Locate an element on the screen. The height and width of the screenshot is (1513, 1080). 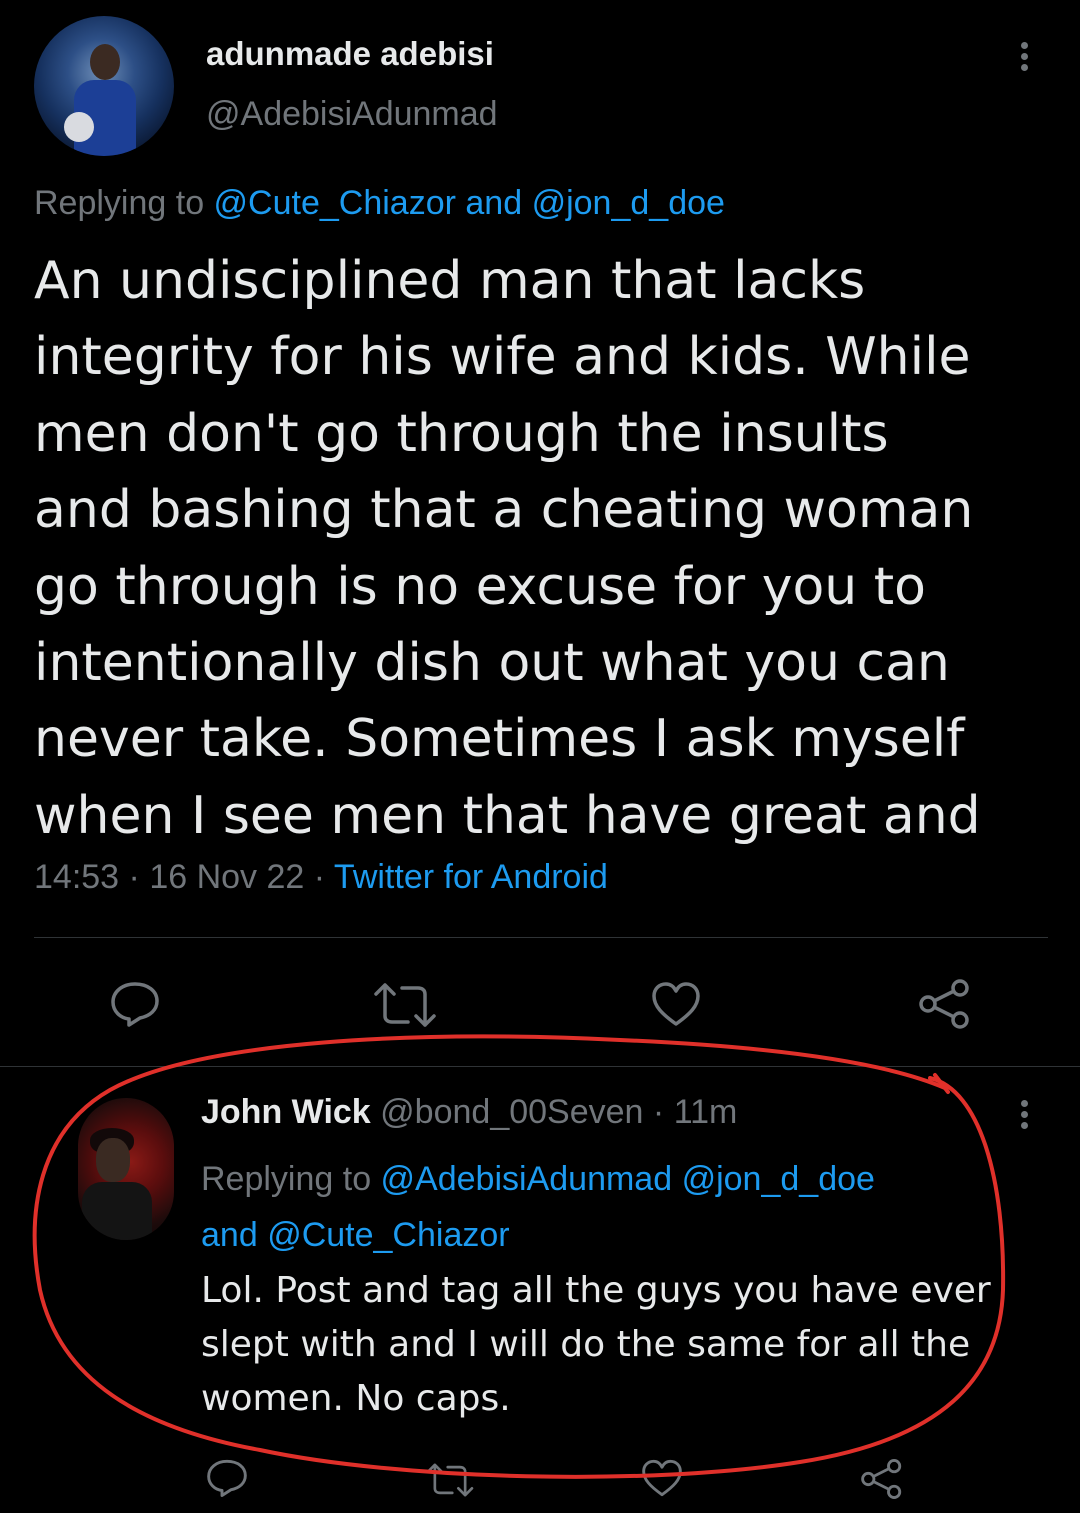
reply-author-handle: @bond_00Seven is located at coordinates (511, 1112).